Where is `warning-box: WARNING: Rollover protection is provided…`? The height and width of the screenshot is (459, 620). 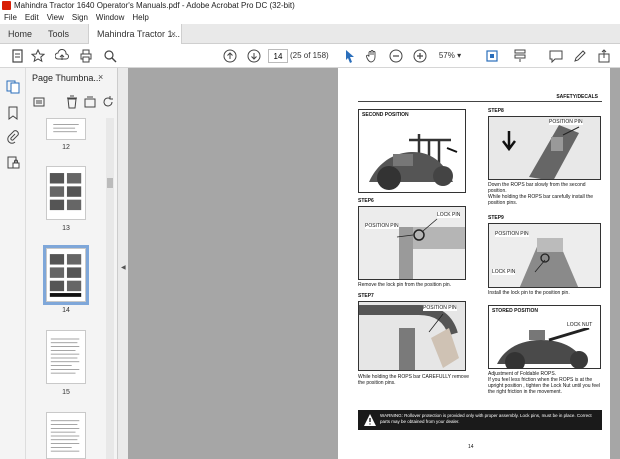
warning-box: WARNING: Rollover protection is provided… is located at coordinates (480, 420).